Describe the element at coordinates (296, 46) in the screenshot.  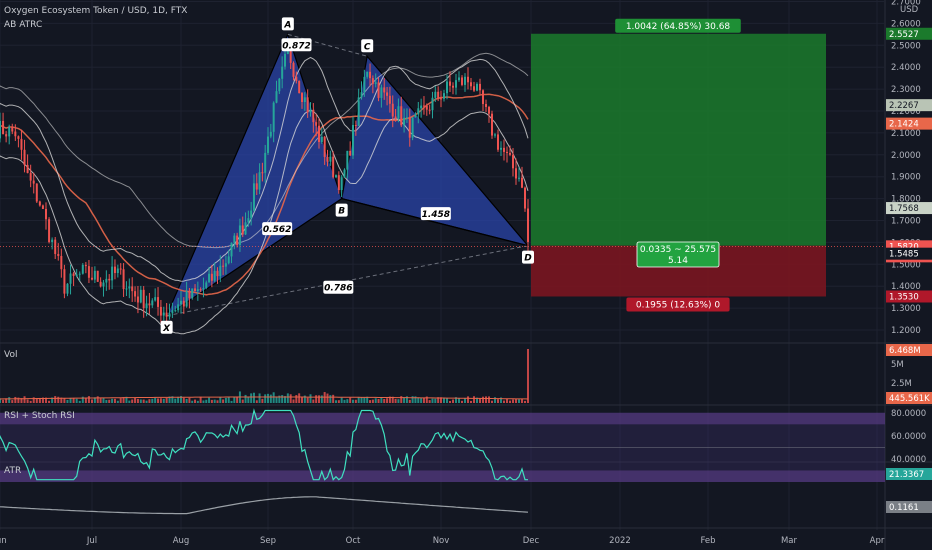
I see `pattern-ratio-text: 0.872` at that location.